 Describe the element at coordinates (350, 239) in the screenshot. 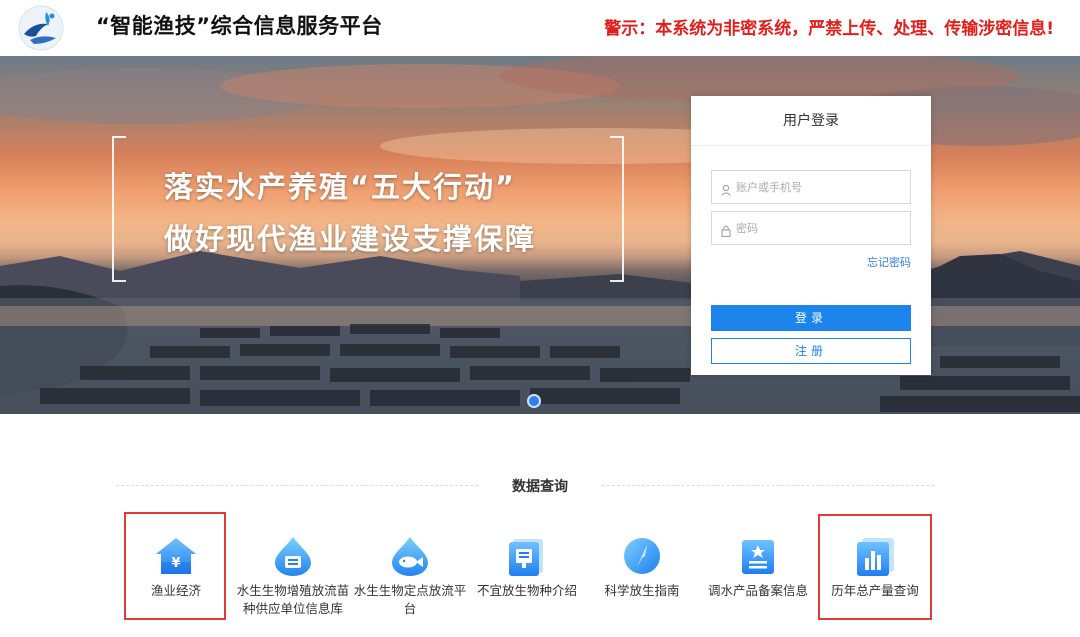

I see `slogan-line-2: 做好现代渔业建设支撑保障` at that location.